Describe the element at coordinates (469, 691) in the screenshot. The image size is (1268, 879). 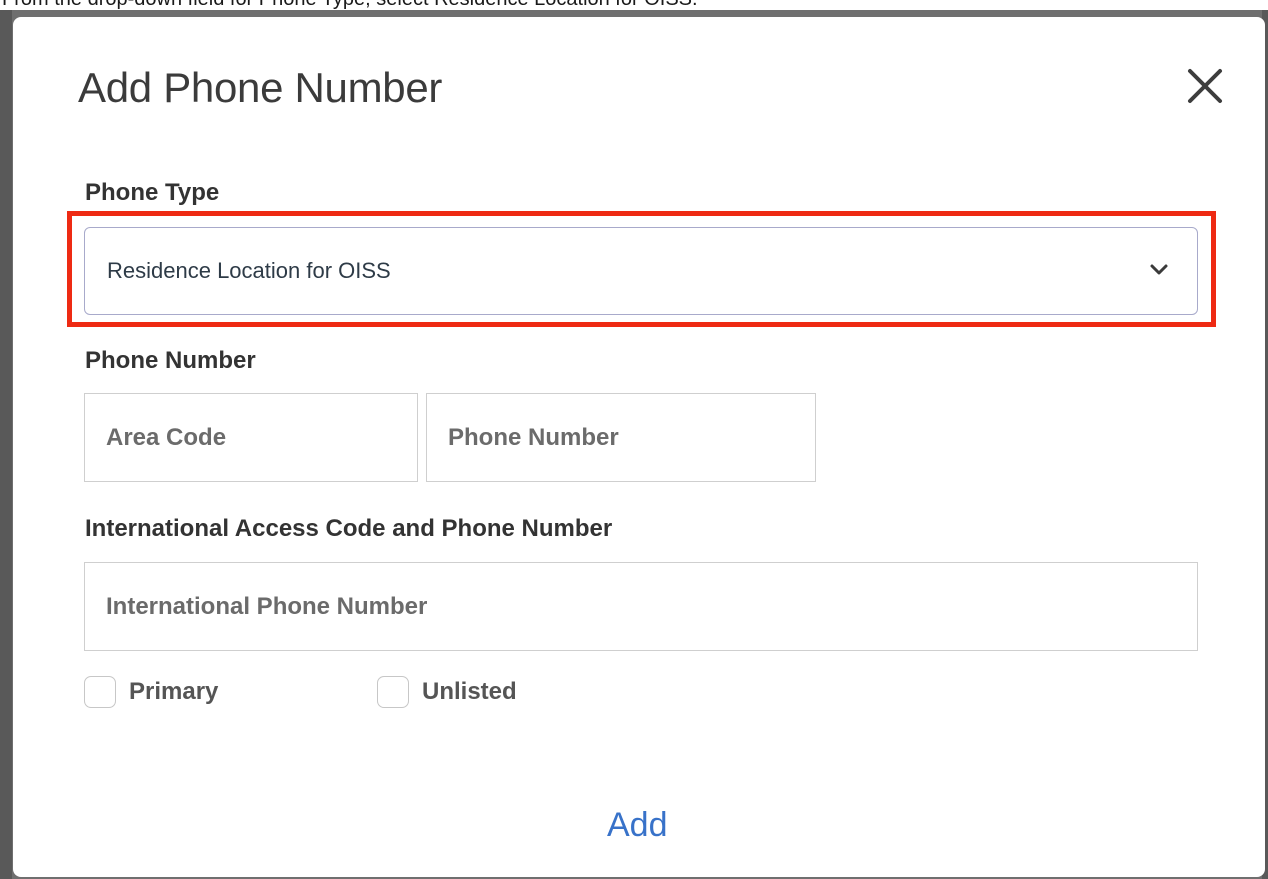
I see `unlisted-checkbox-label: Unlisted` at that location.